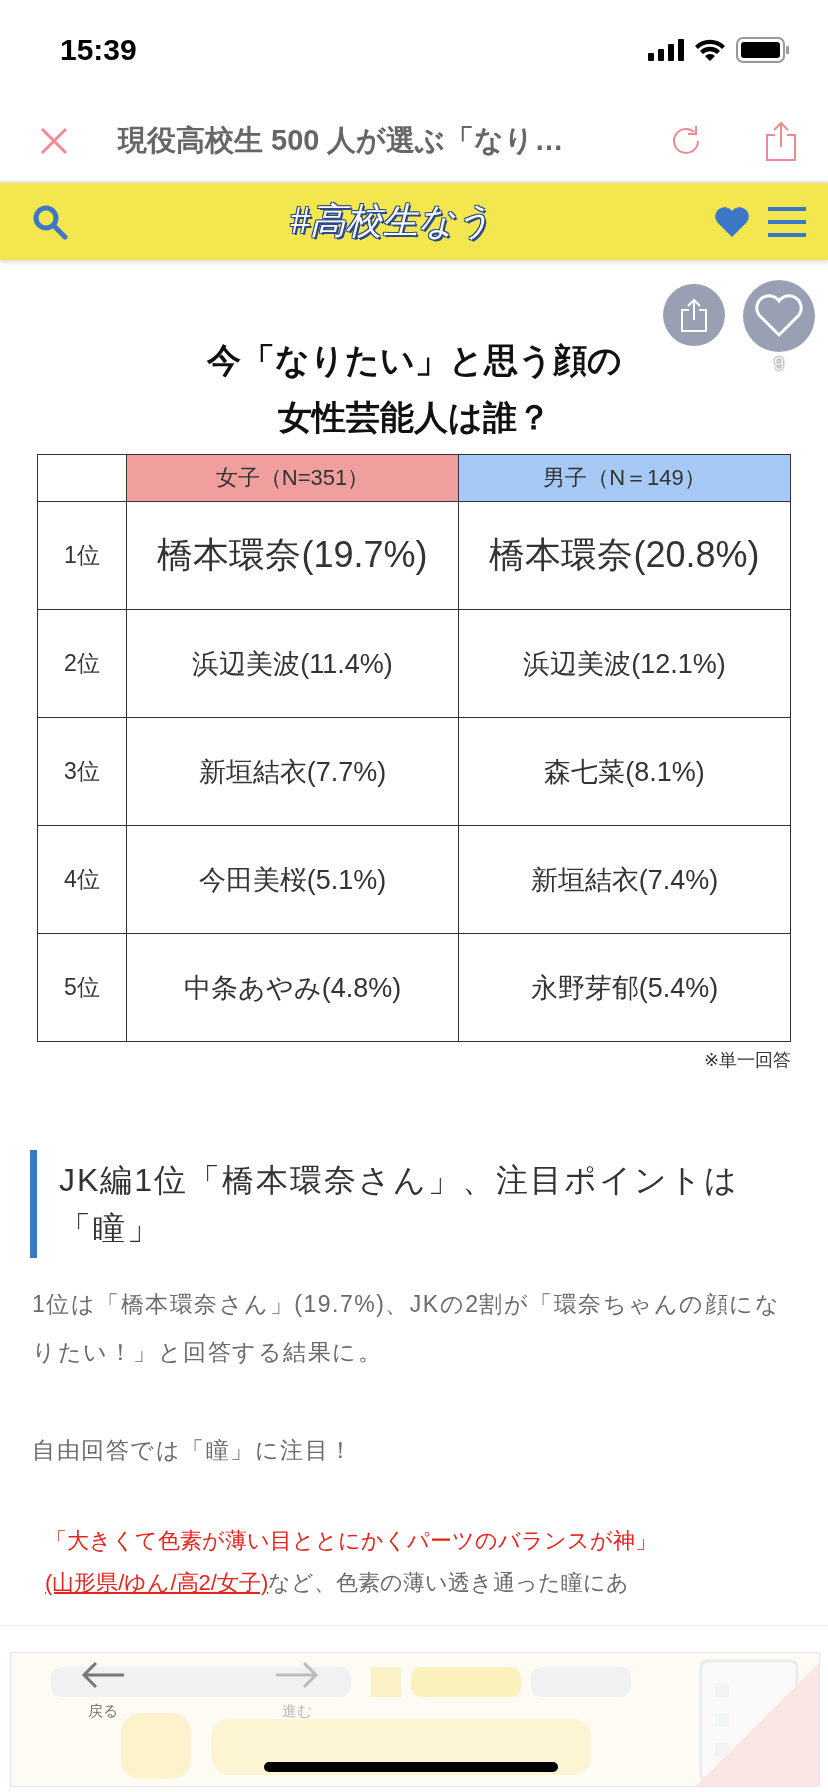 Image resolution: width=828 pixels, height=1792 pixels. I want to click on back-button: 戻る, so click(103, 1690).